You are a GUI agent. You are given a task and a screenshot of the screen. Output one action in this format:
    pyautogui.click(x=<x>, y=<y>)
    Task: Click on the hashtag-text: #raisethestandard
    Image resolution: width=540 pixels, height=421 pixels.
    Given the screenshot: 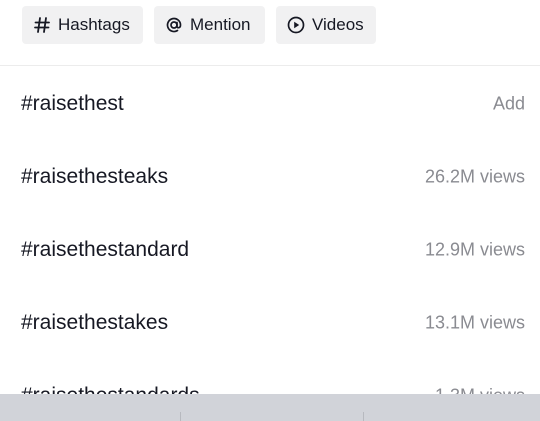 What is the action you would take?
    pyautogui.click(x=105, y=249)
    